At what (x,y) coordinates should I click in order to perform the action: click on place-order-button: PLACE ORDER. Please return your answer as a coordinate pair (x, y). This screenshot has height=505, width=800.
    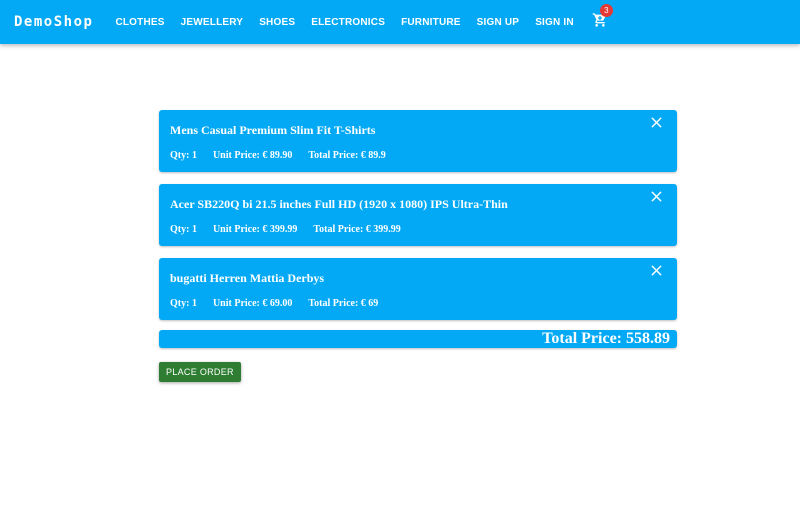
    Looking at the image, I should click on (200, 372).